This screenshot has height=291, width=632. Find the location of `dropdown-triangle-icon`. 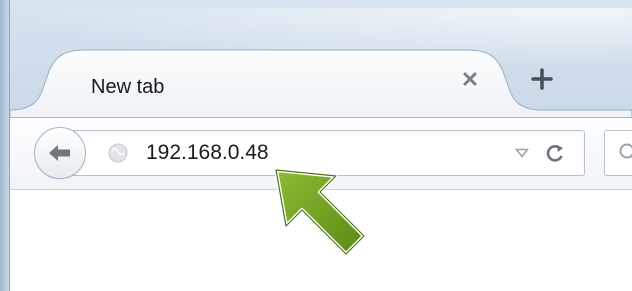

dropdown-triangle-icon is located at coordinates (522, 153).